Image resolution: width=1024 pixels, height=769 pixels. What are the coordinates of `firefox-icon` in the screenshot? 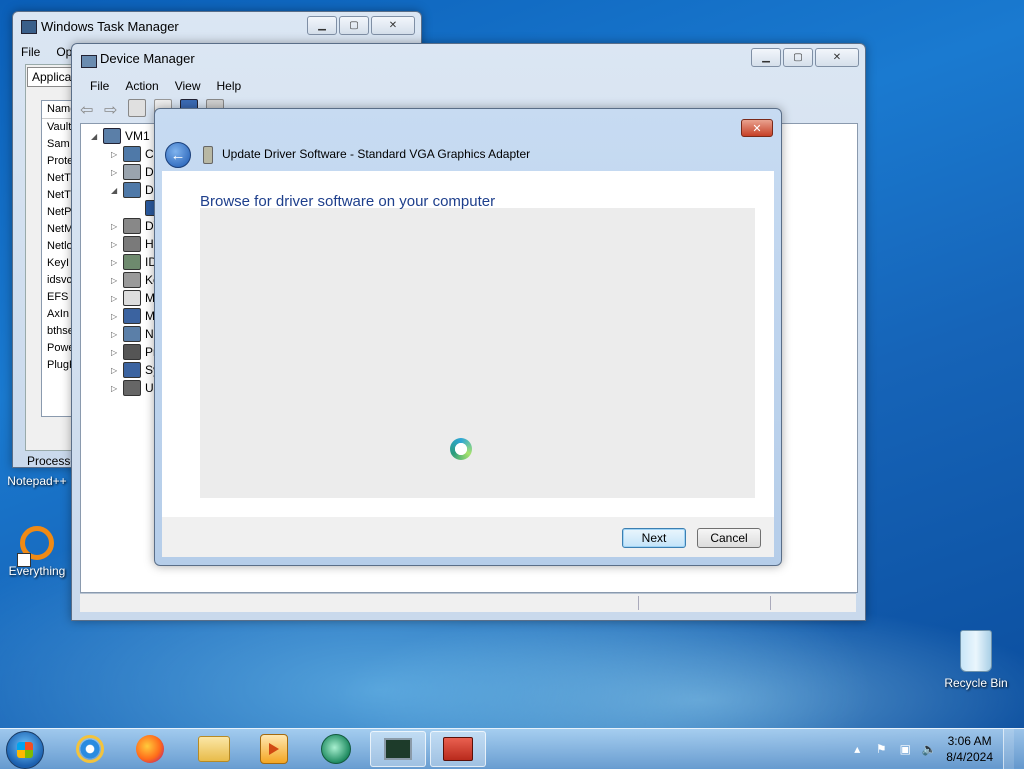 It's located at (150, 749).